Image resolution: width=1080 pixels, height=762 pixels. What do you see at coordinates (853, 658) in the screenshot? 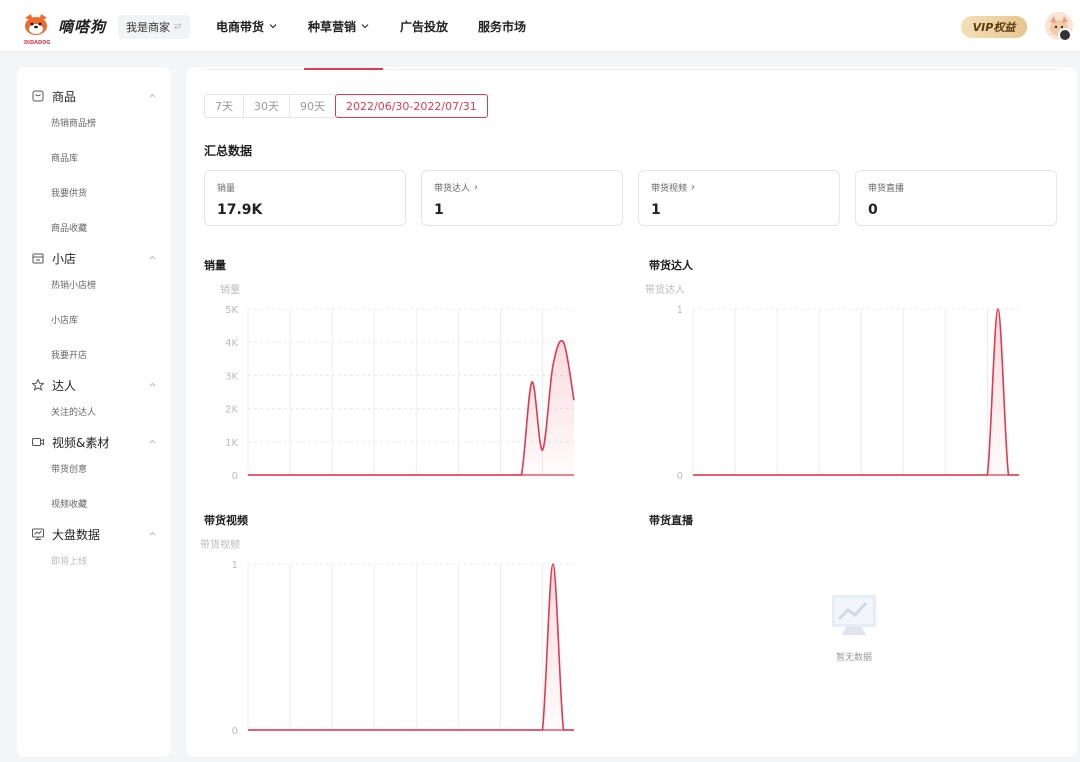
I see `empty-text: 暂无数据` at bounding box center [853, 658].